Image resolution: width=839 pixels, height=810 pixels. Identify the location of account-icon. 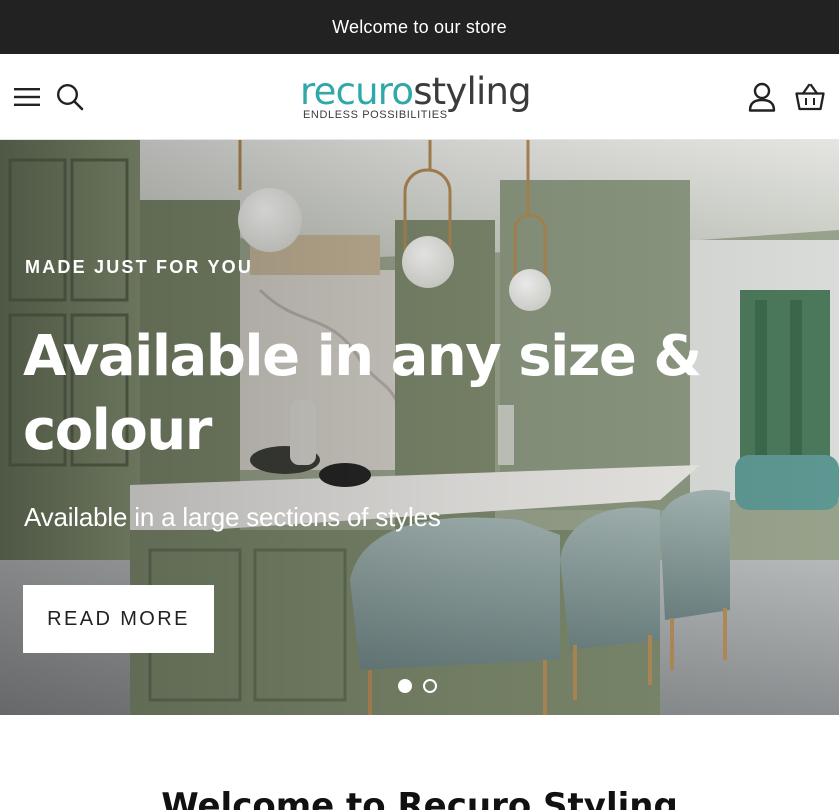
(762, 97).